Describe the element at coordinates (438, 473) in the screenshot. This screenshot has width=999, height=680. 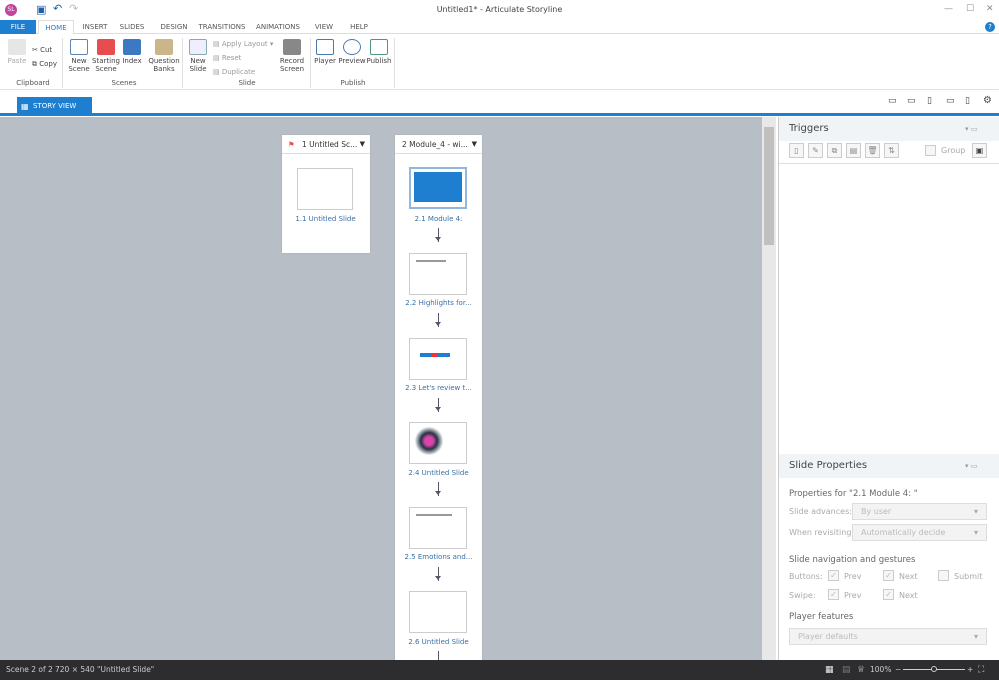
I see `slide-label: 2.4 Untitled Slide` at that location.